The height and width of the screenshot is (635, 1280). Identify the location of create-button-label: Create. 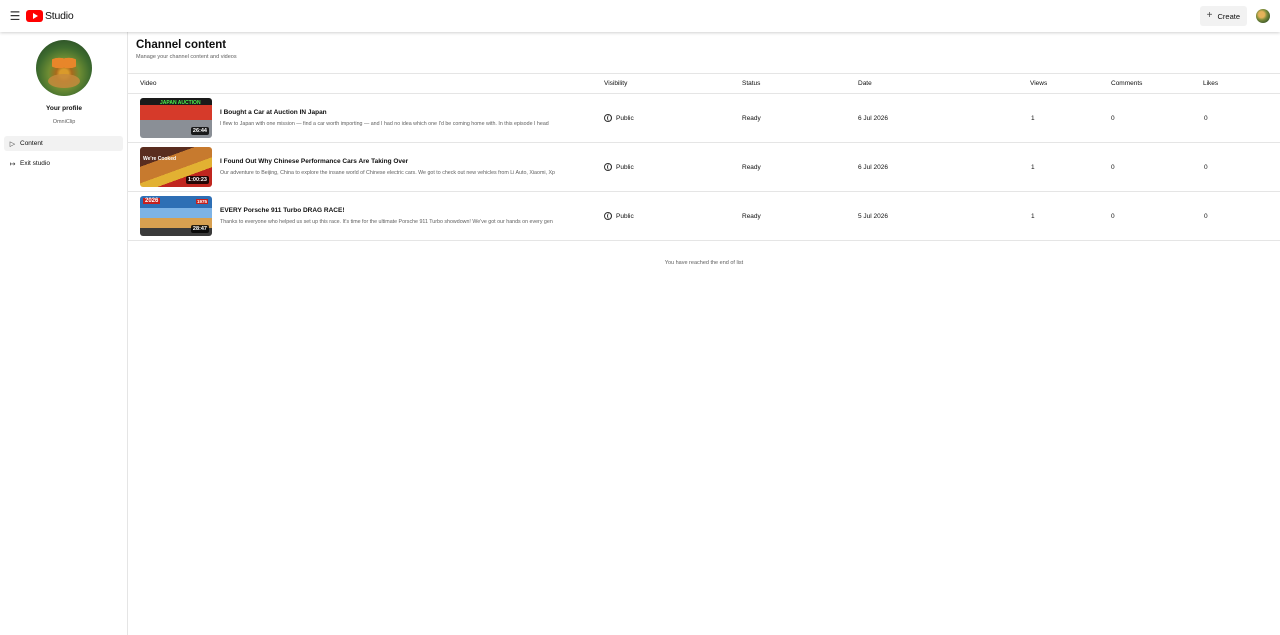
(1228, 16).